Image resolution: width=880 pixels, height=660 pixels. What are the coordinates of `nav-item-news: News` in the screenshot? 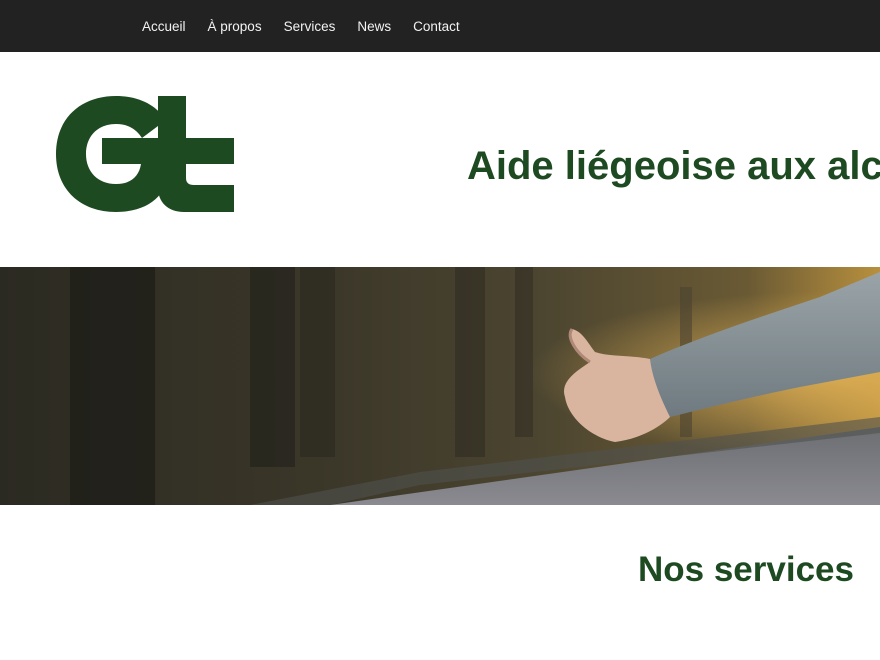 It's located at (374, 26).